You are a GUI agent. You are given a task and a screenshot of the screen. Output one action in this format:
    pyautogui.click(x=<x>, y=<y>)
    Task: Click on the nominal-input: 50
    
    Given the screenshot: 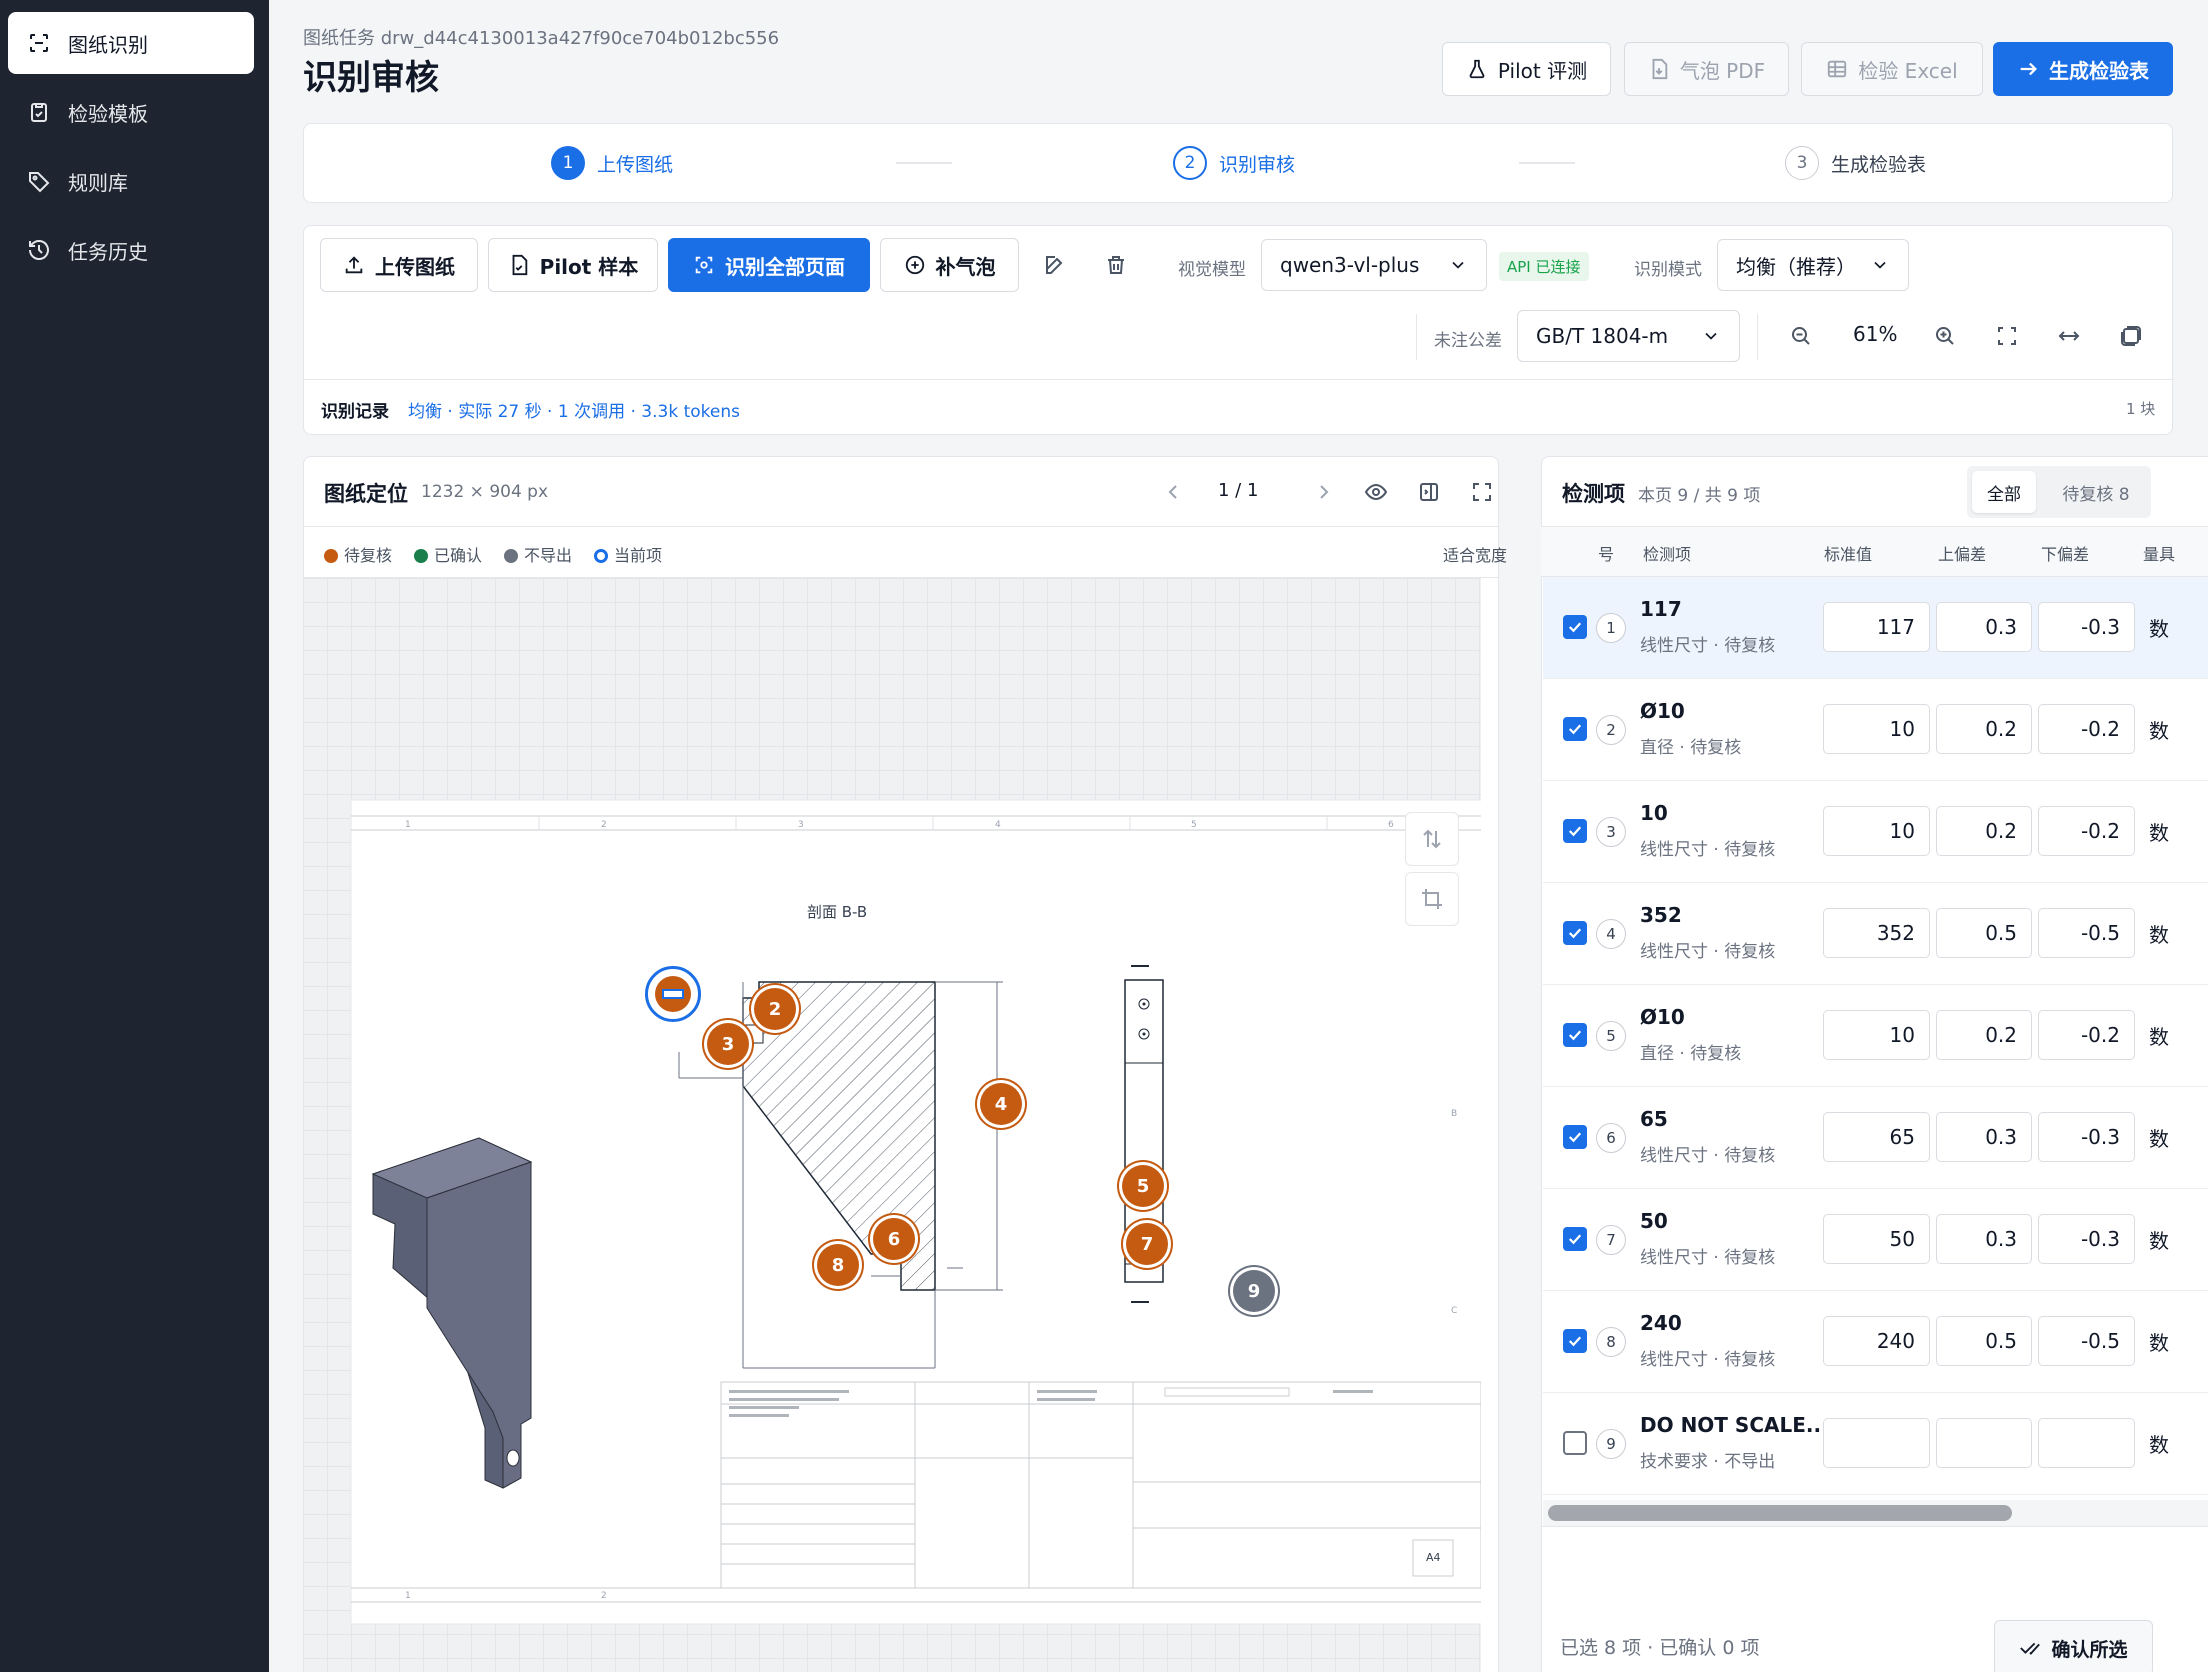 What is the action you would take?
    pyautogui.click(x=1876, y=1239)
    